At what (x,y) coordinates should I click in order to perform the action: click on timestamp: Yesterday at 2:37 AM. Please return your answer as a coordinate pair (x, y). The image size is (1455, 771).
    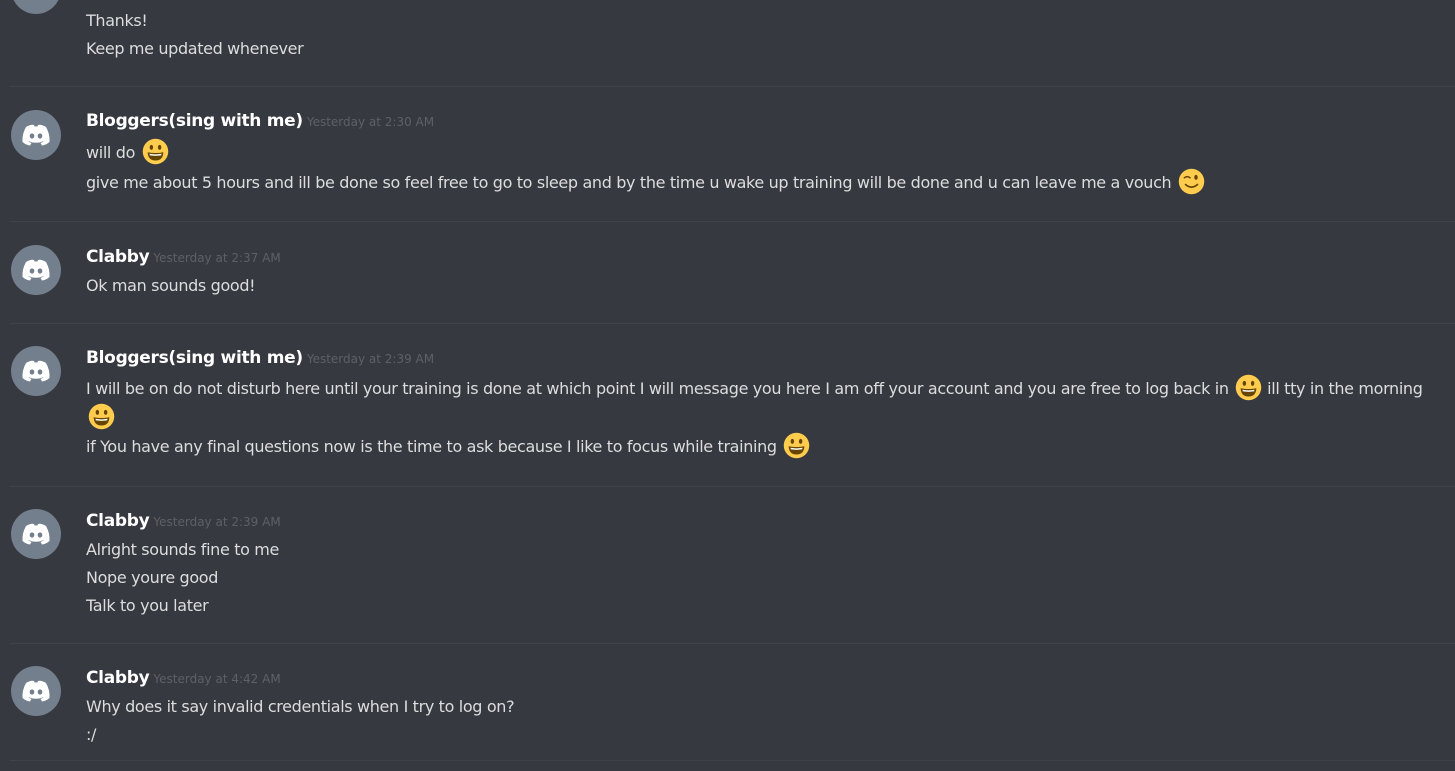
    Looking at the image, I should click on (216, 258).